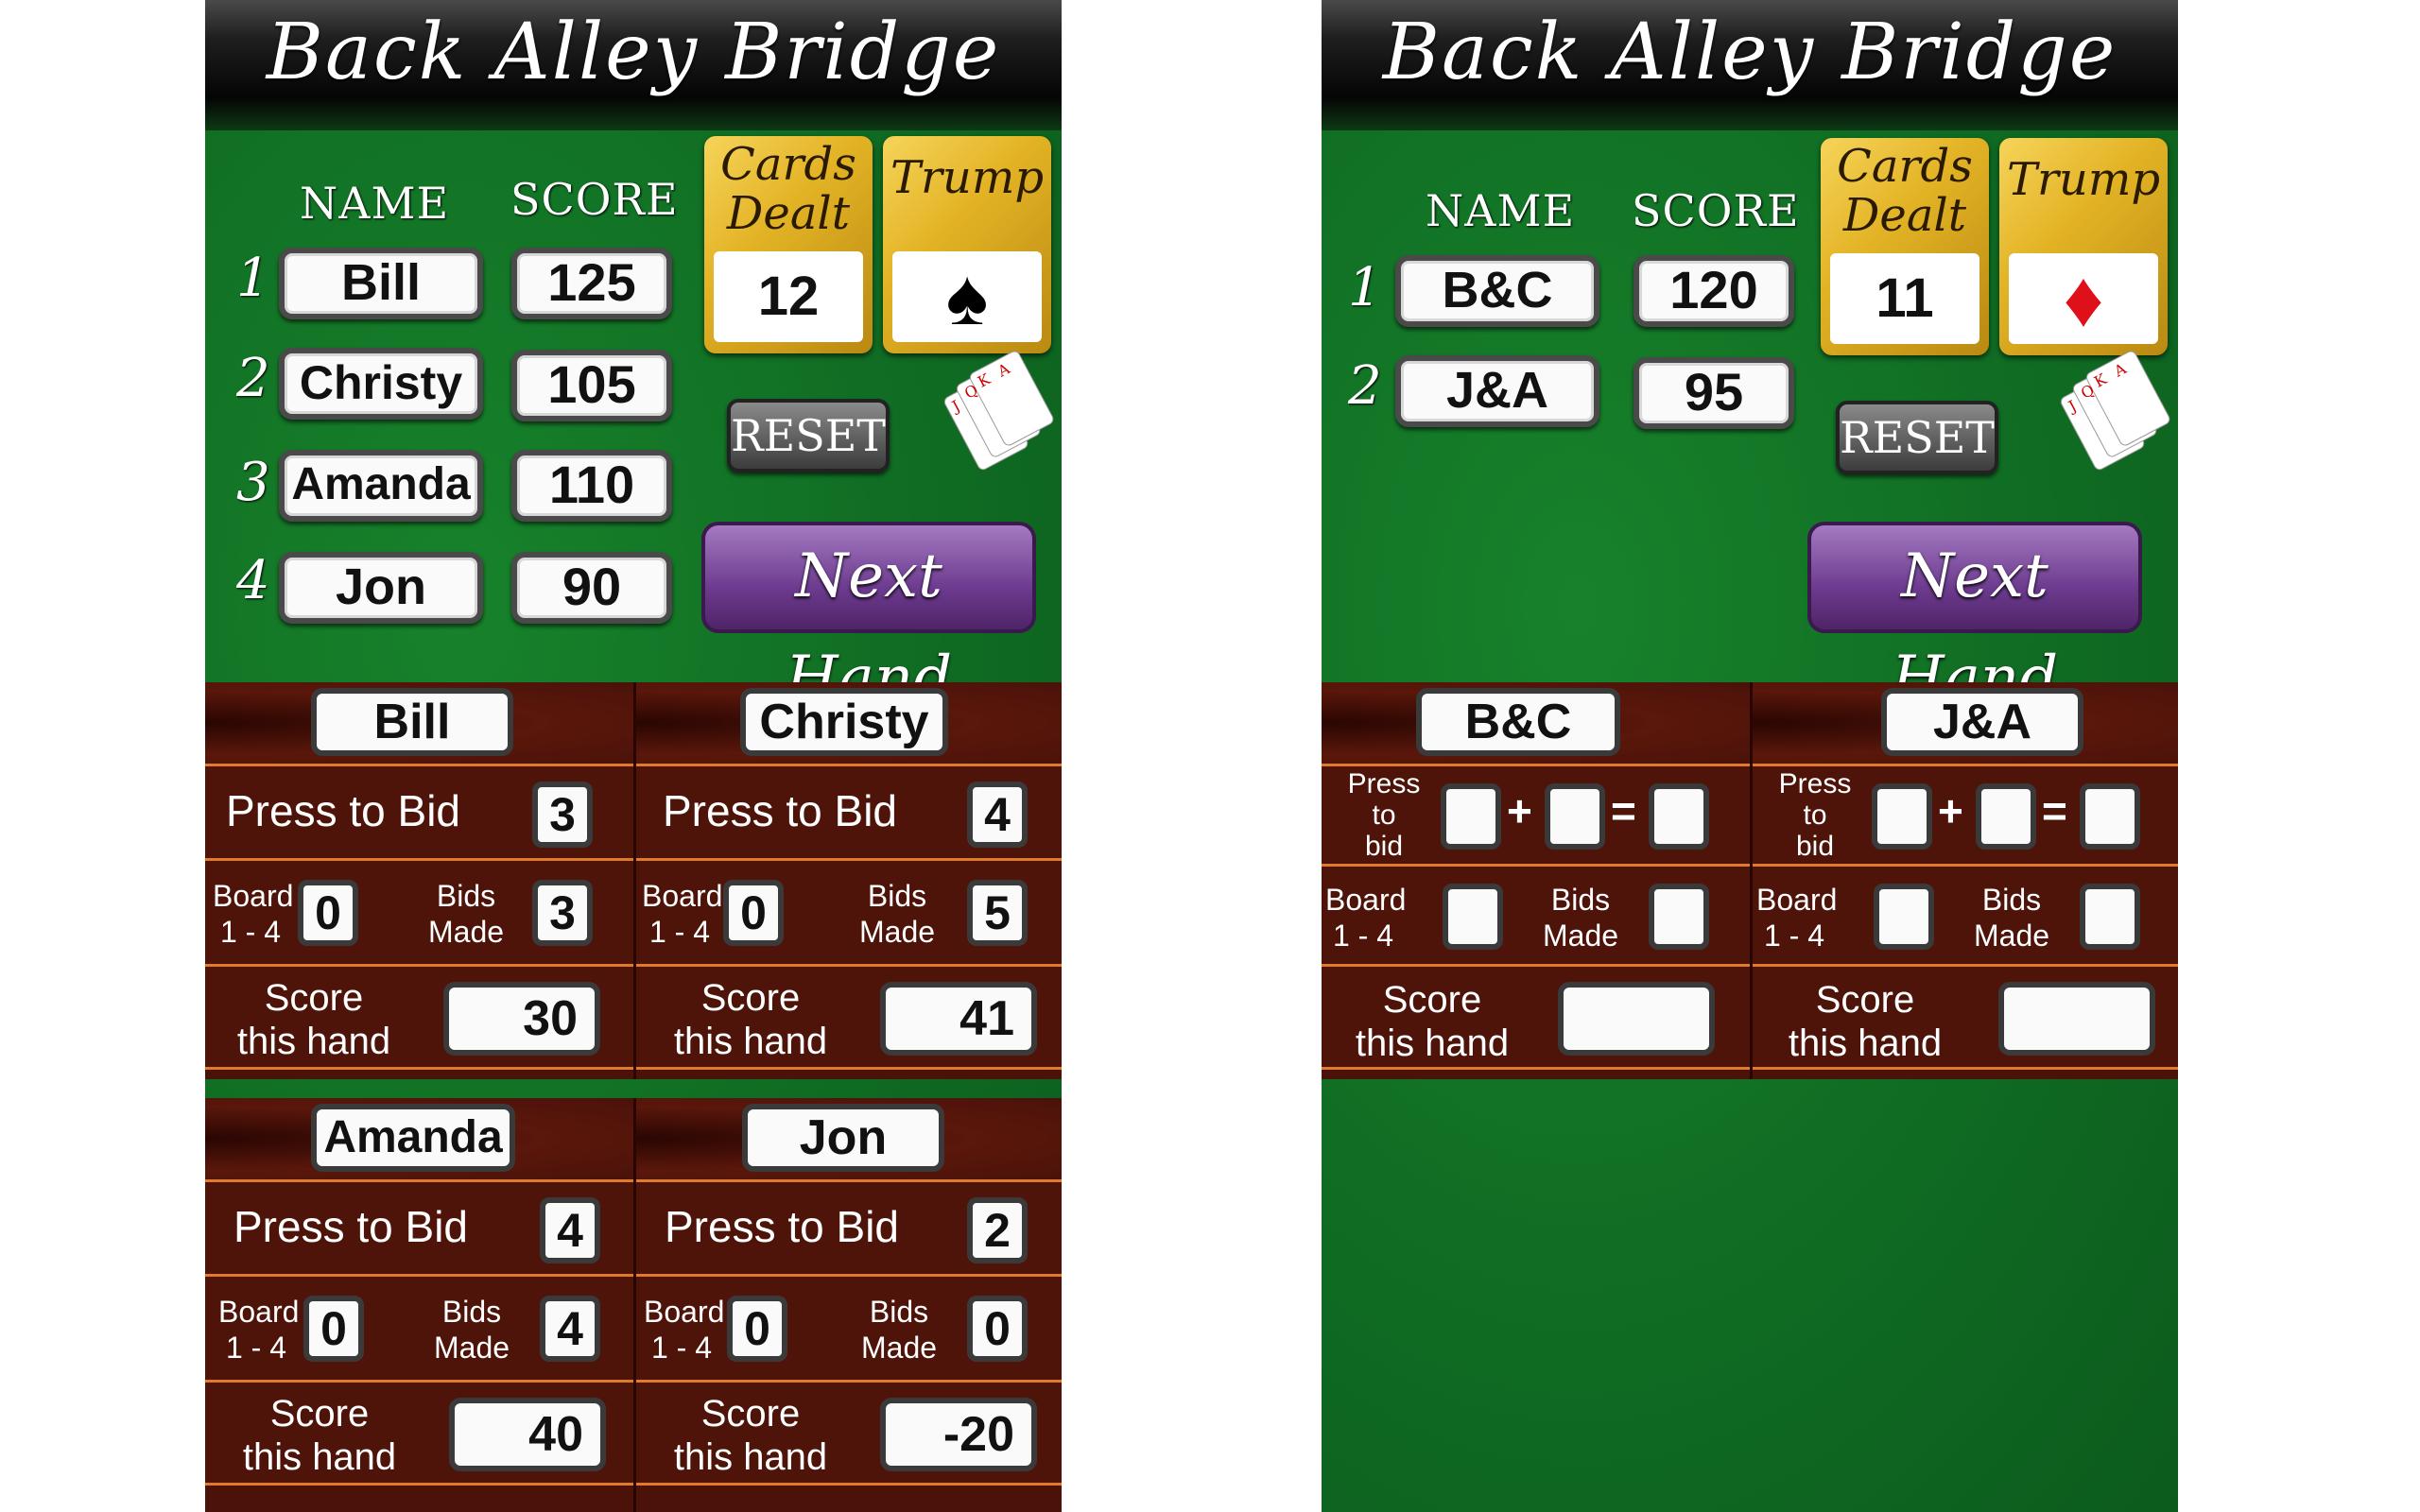 The image size is (2420, 1512). What do you see at coordinates (959, 1434) in the screenshot?
I see `hand-score-value: -20` at bounding box center [959, 1434].